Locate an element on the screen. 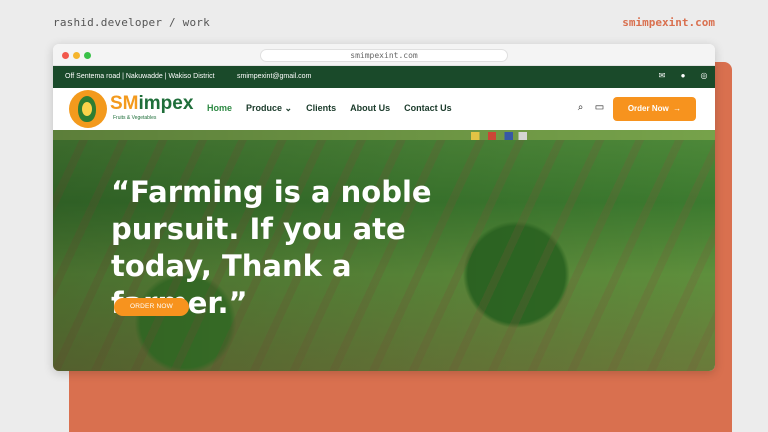 The height and width of the screenshot is (432, 768). logo-emblem is located at coordinates (88, 109).